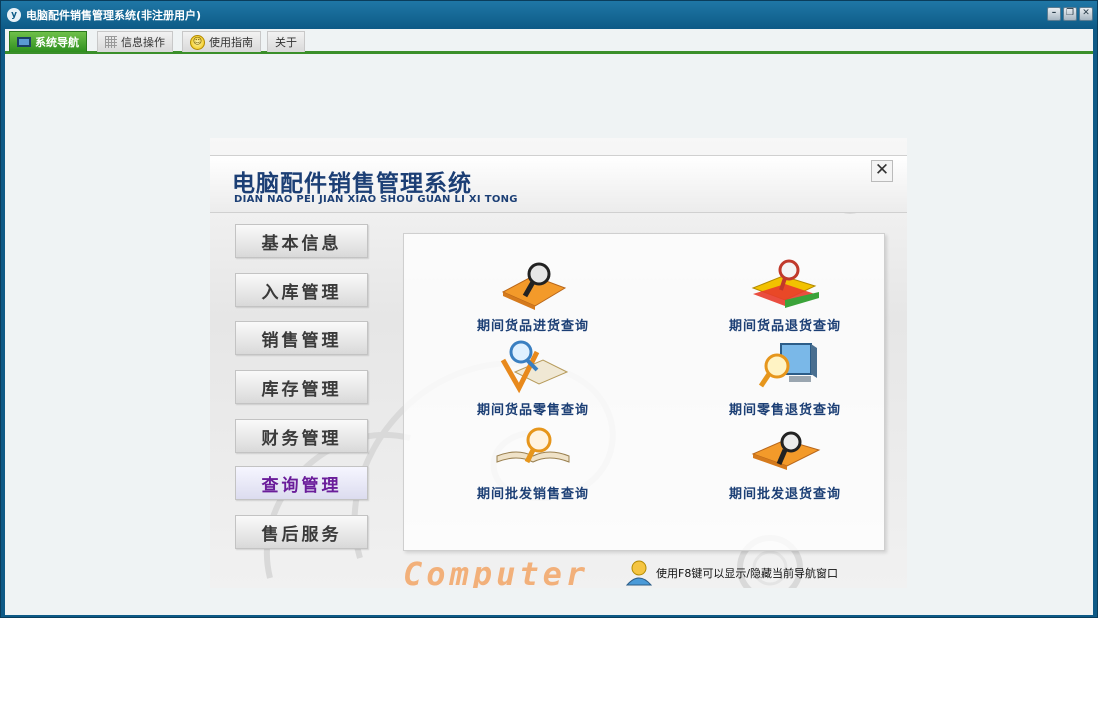 Image resolution: width=1098 pixels, height=716 pixels. Describe the element at coordinates (747, 573) in the screenshot. I see `f8-hint-text: 使用F8键可以显示/隐藏当前导航窗口` at that location.